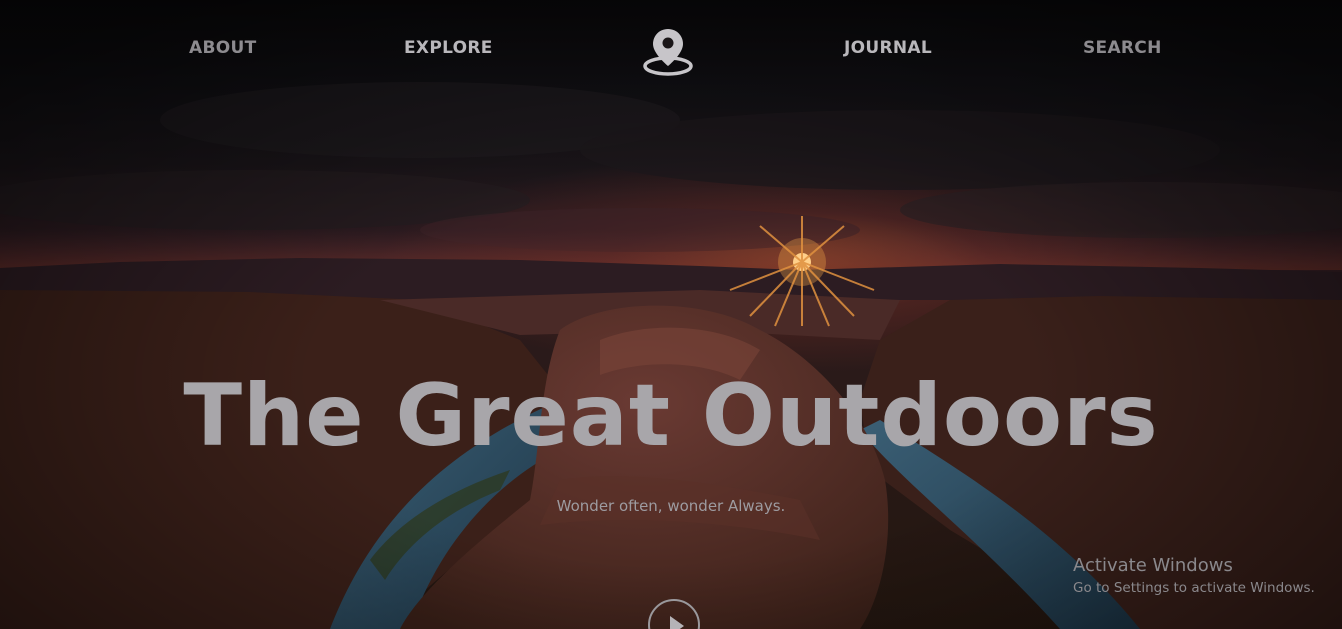 This screenshot has height=629, width=1342. Describe the element at coordinates (802, 271) in the screenshot. I see `sun-burst` at that location.